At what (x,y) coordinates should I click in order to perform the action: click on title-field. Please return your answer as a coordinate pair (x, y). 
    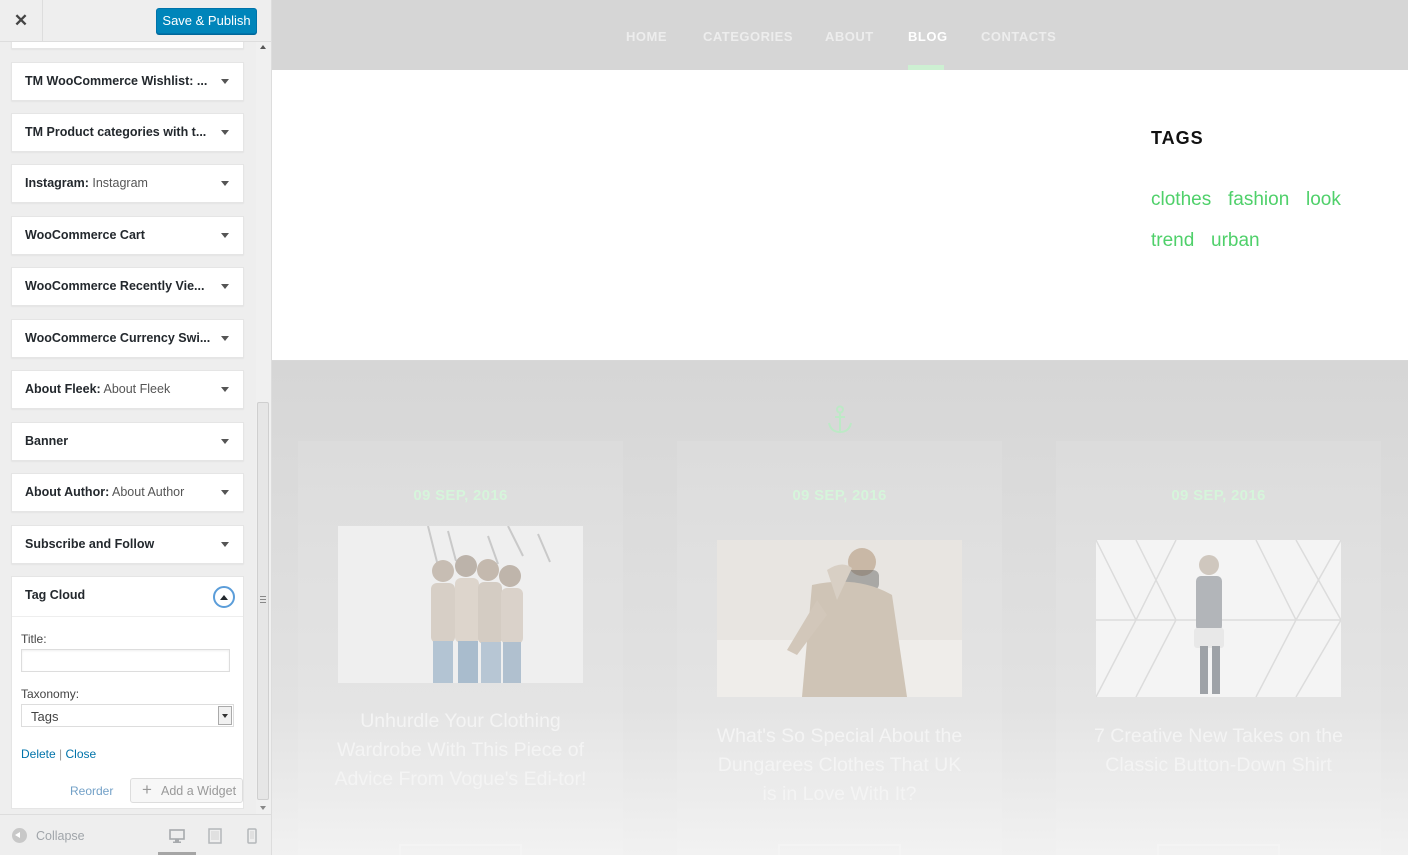
    Looking at the image, I should click on (125, 660).